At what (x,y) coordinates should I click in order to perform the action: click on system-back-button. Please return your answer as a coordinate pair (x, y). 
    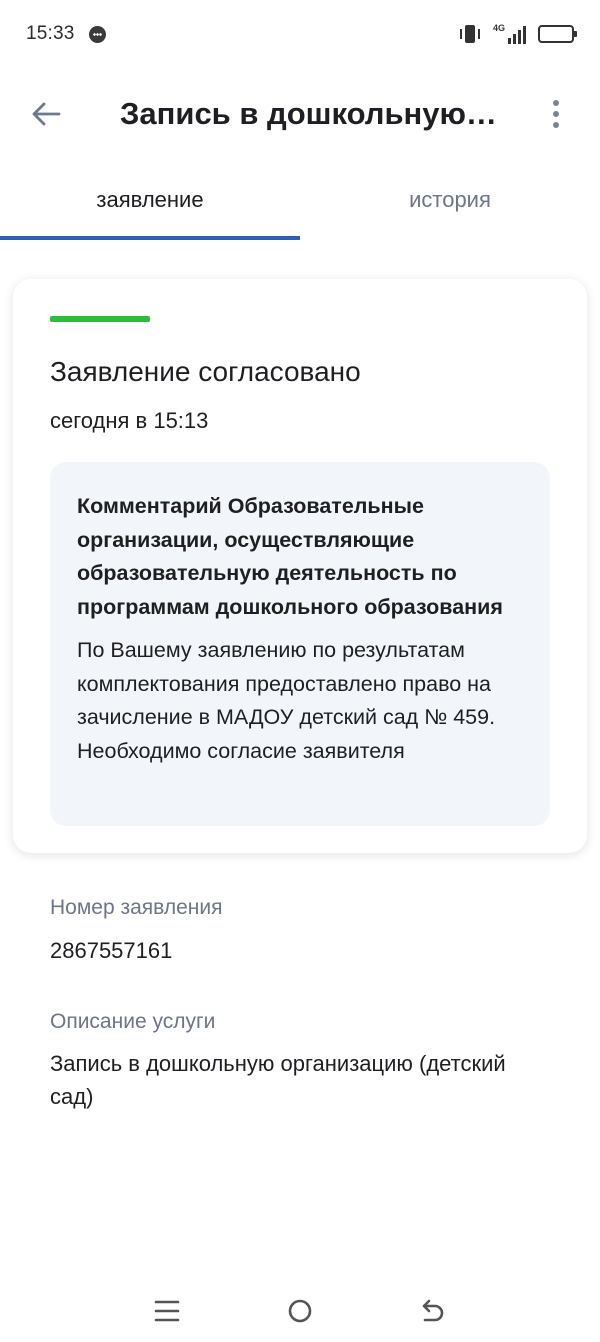
    Looking at the image, I should click on (433, 1311).